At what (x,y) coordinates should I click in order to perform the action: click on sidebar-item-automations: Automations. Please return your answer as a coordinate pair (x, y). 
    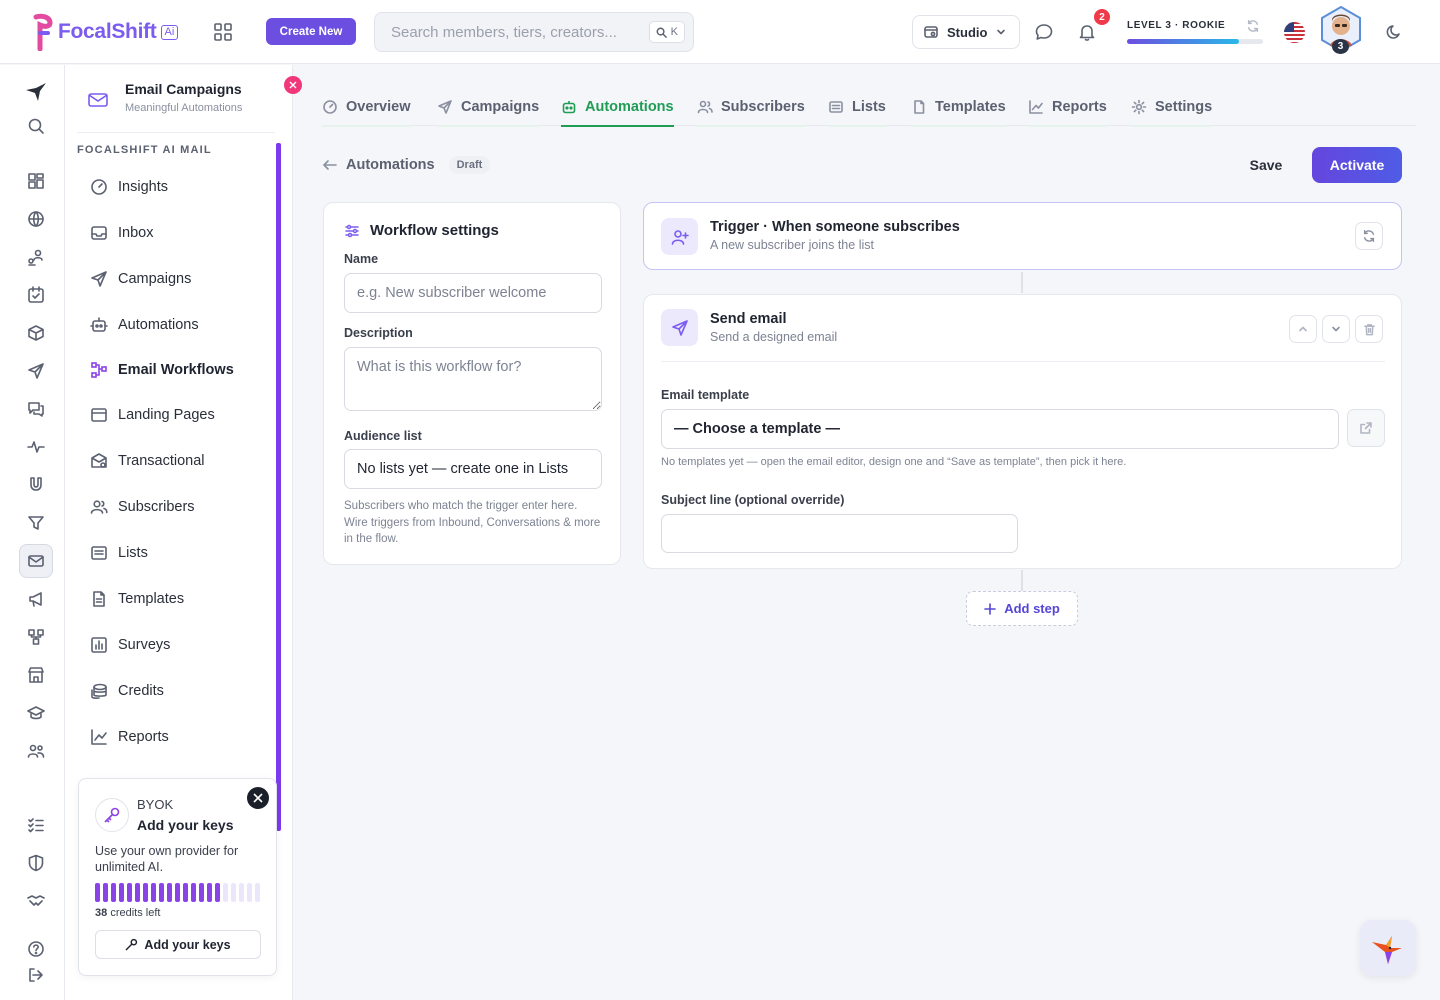
    Looking at the image, I should click on (144, 325).